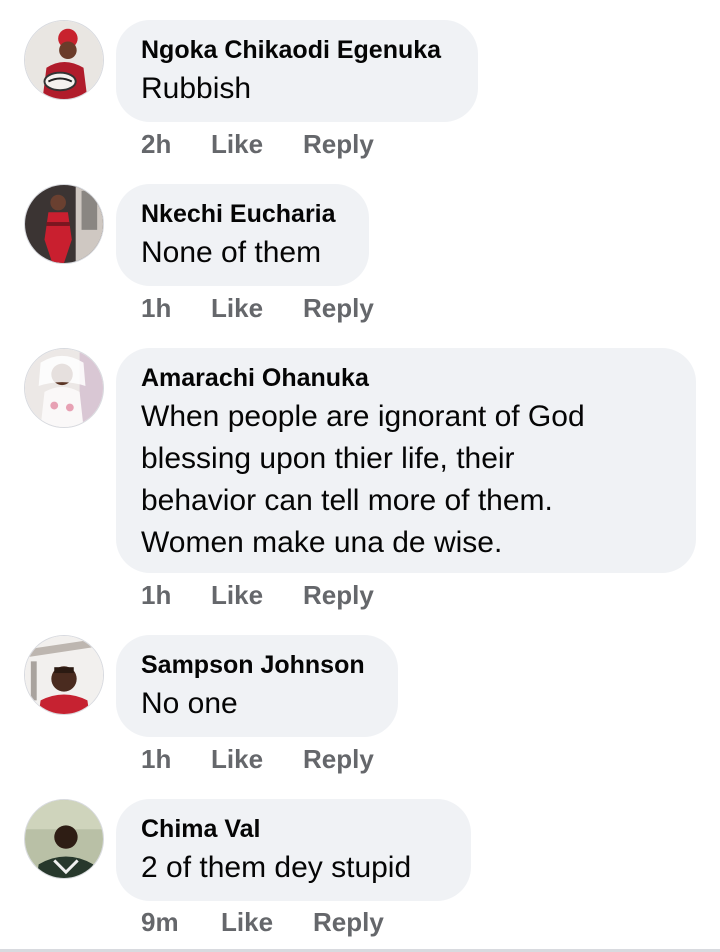 The width and height of the screenshot is (720, 952). What do you see at coordinates (257, 686) in the screenshot?
I see `comment-bubble: Sampson Johnson No one` at bounding box center [257, 686].